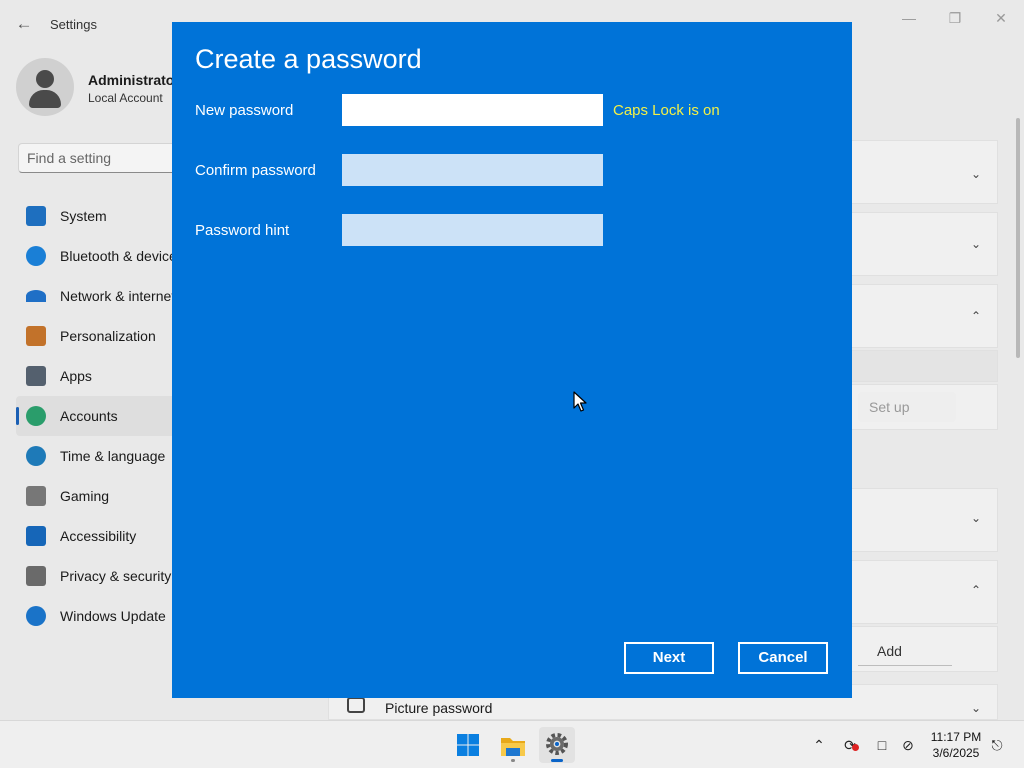  I want to click on user-name: Administrator, so click(134, 80).